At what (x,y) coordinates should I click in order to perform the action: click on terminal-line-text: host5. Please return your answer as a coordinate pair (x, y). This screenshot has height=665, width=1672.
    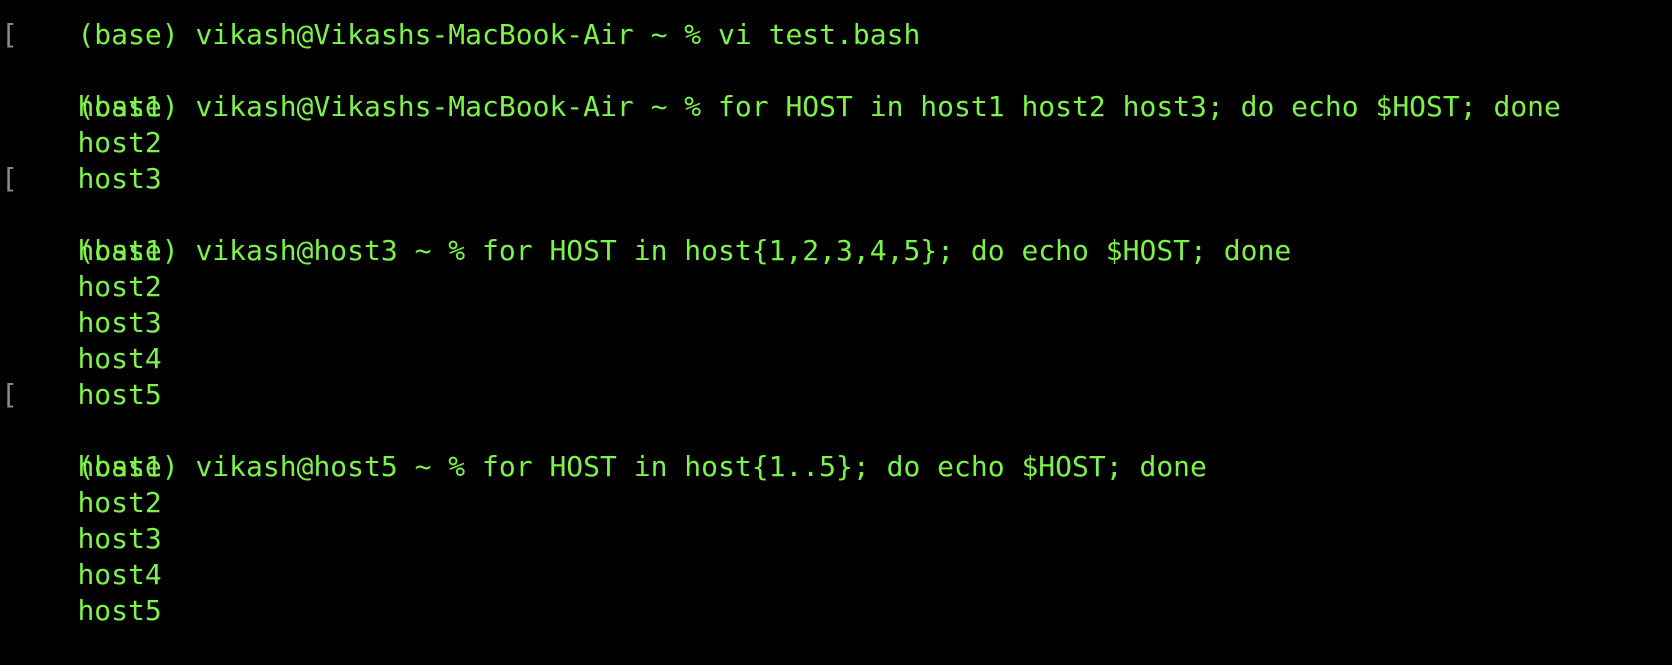
    Looking at the image, I should click on (119, 610).